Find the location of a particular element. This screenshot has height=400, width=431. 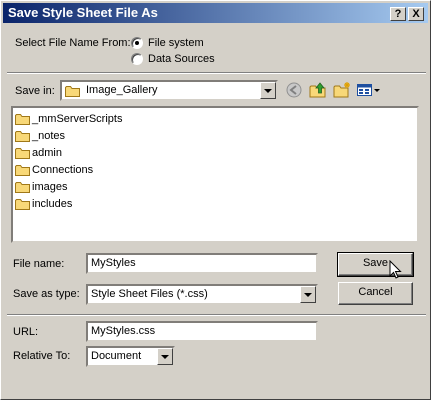

radio-file-system is located at coordinates (137, 43).